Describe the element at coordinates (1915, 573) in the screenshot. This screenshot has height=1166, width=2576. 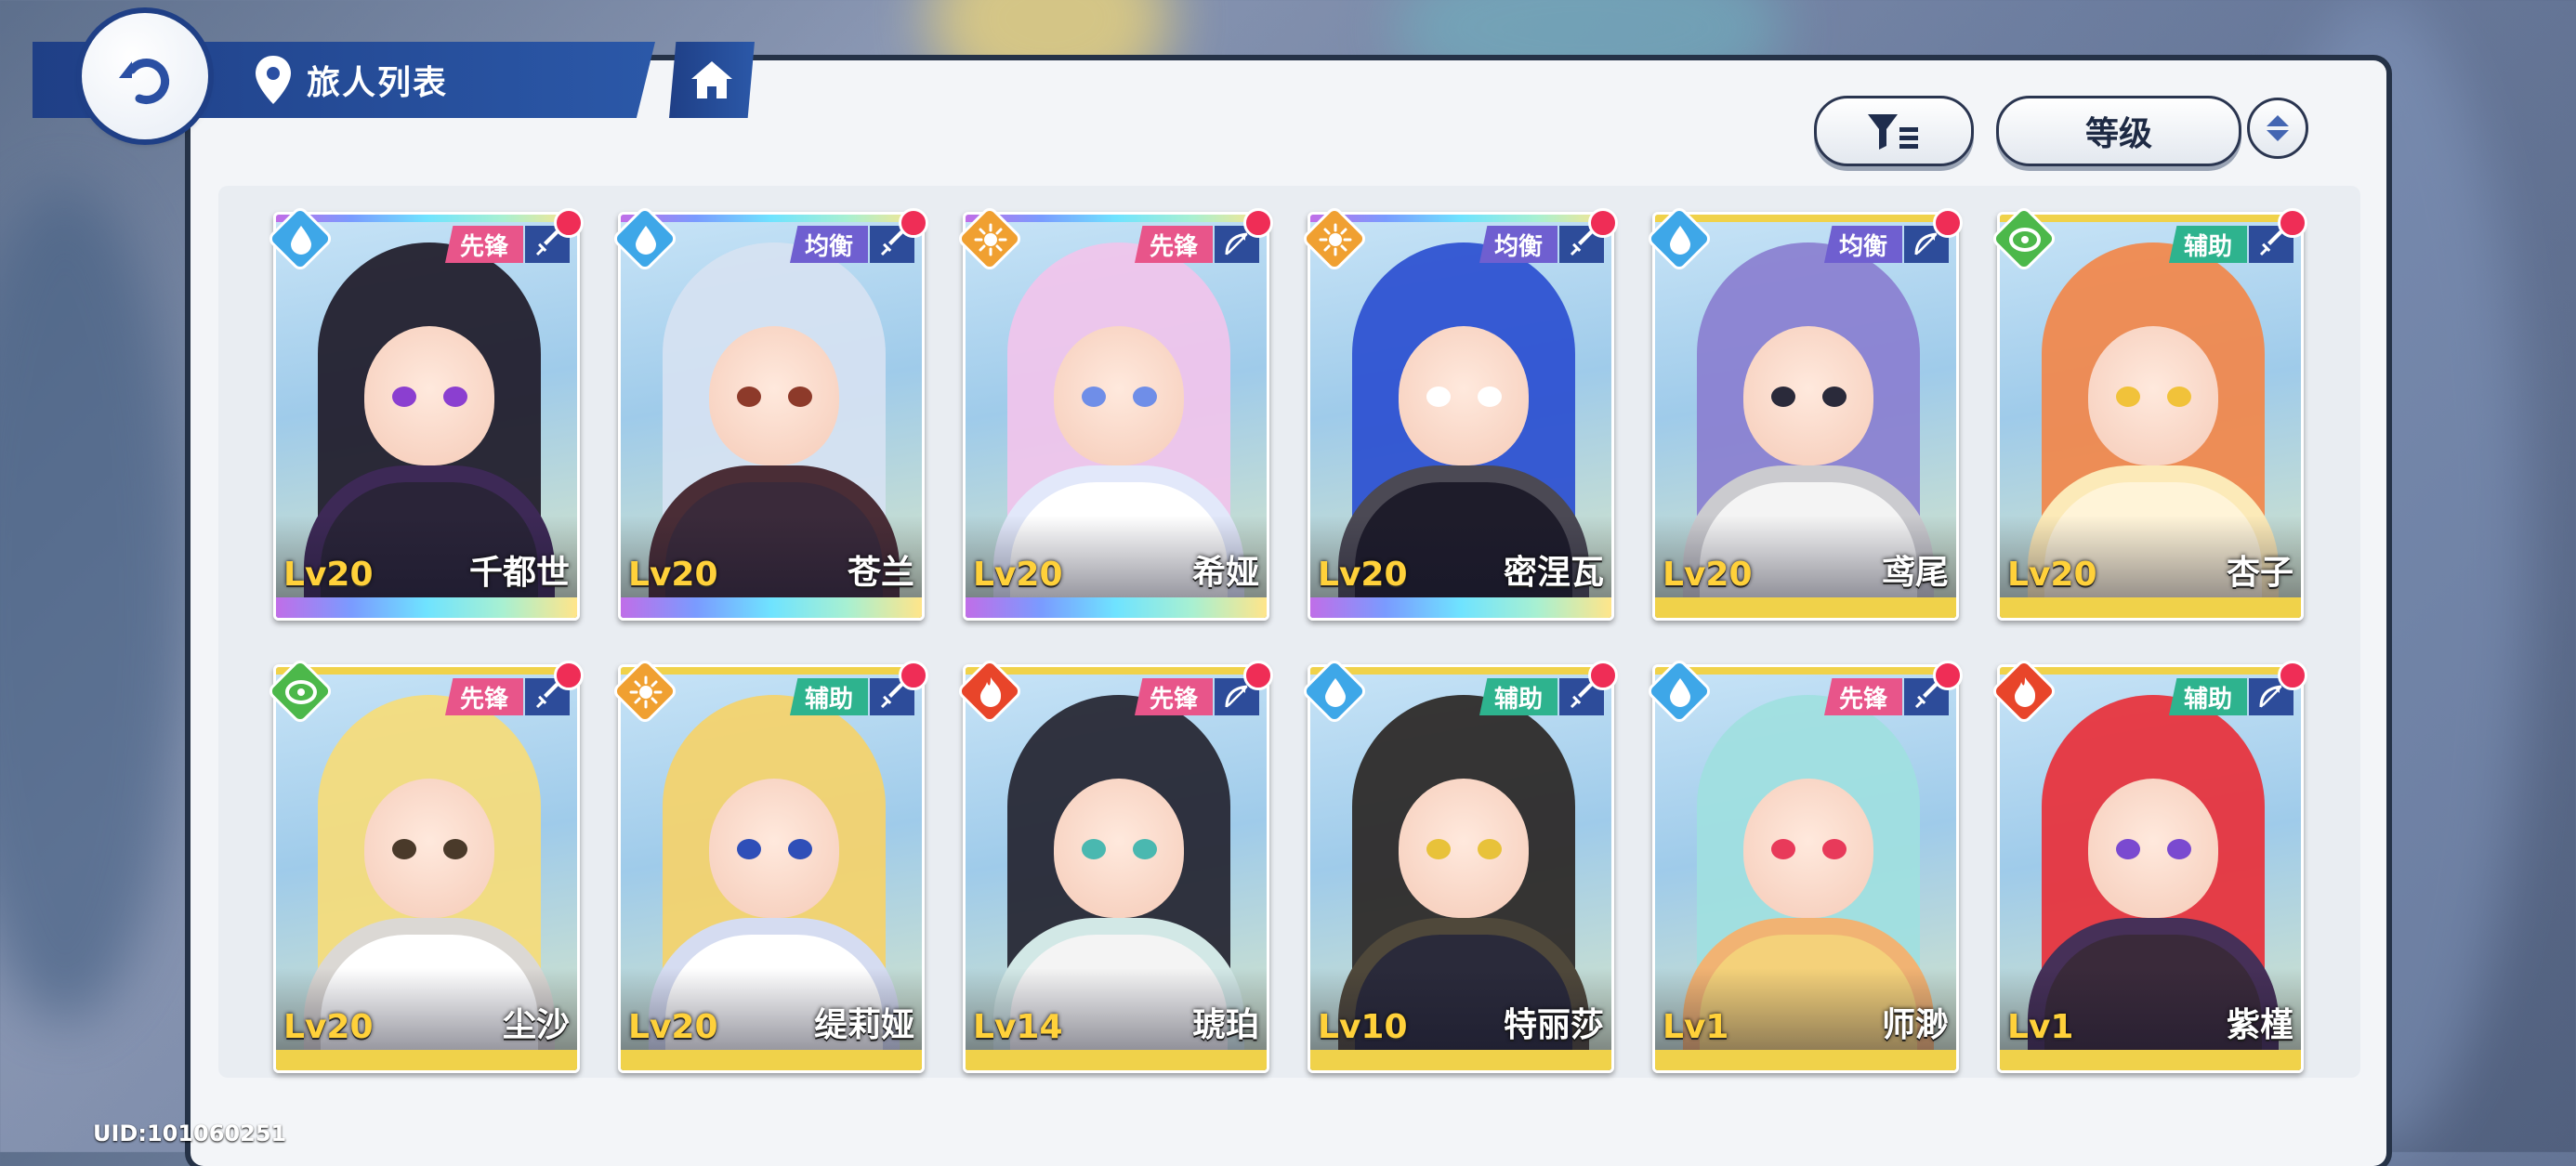
I see `traveler-name: 鸢尾` at that location.